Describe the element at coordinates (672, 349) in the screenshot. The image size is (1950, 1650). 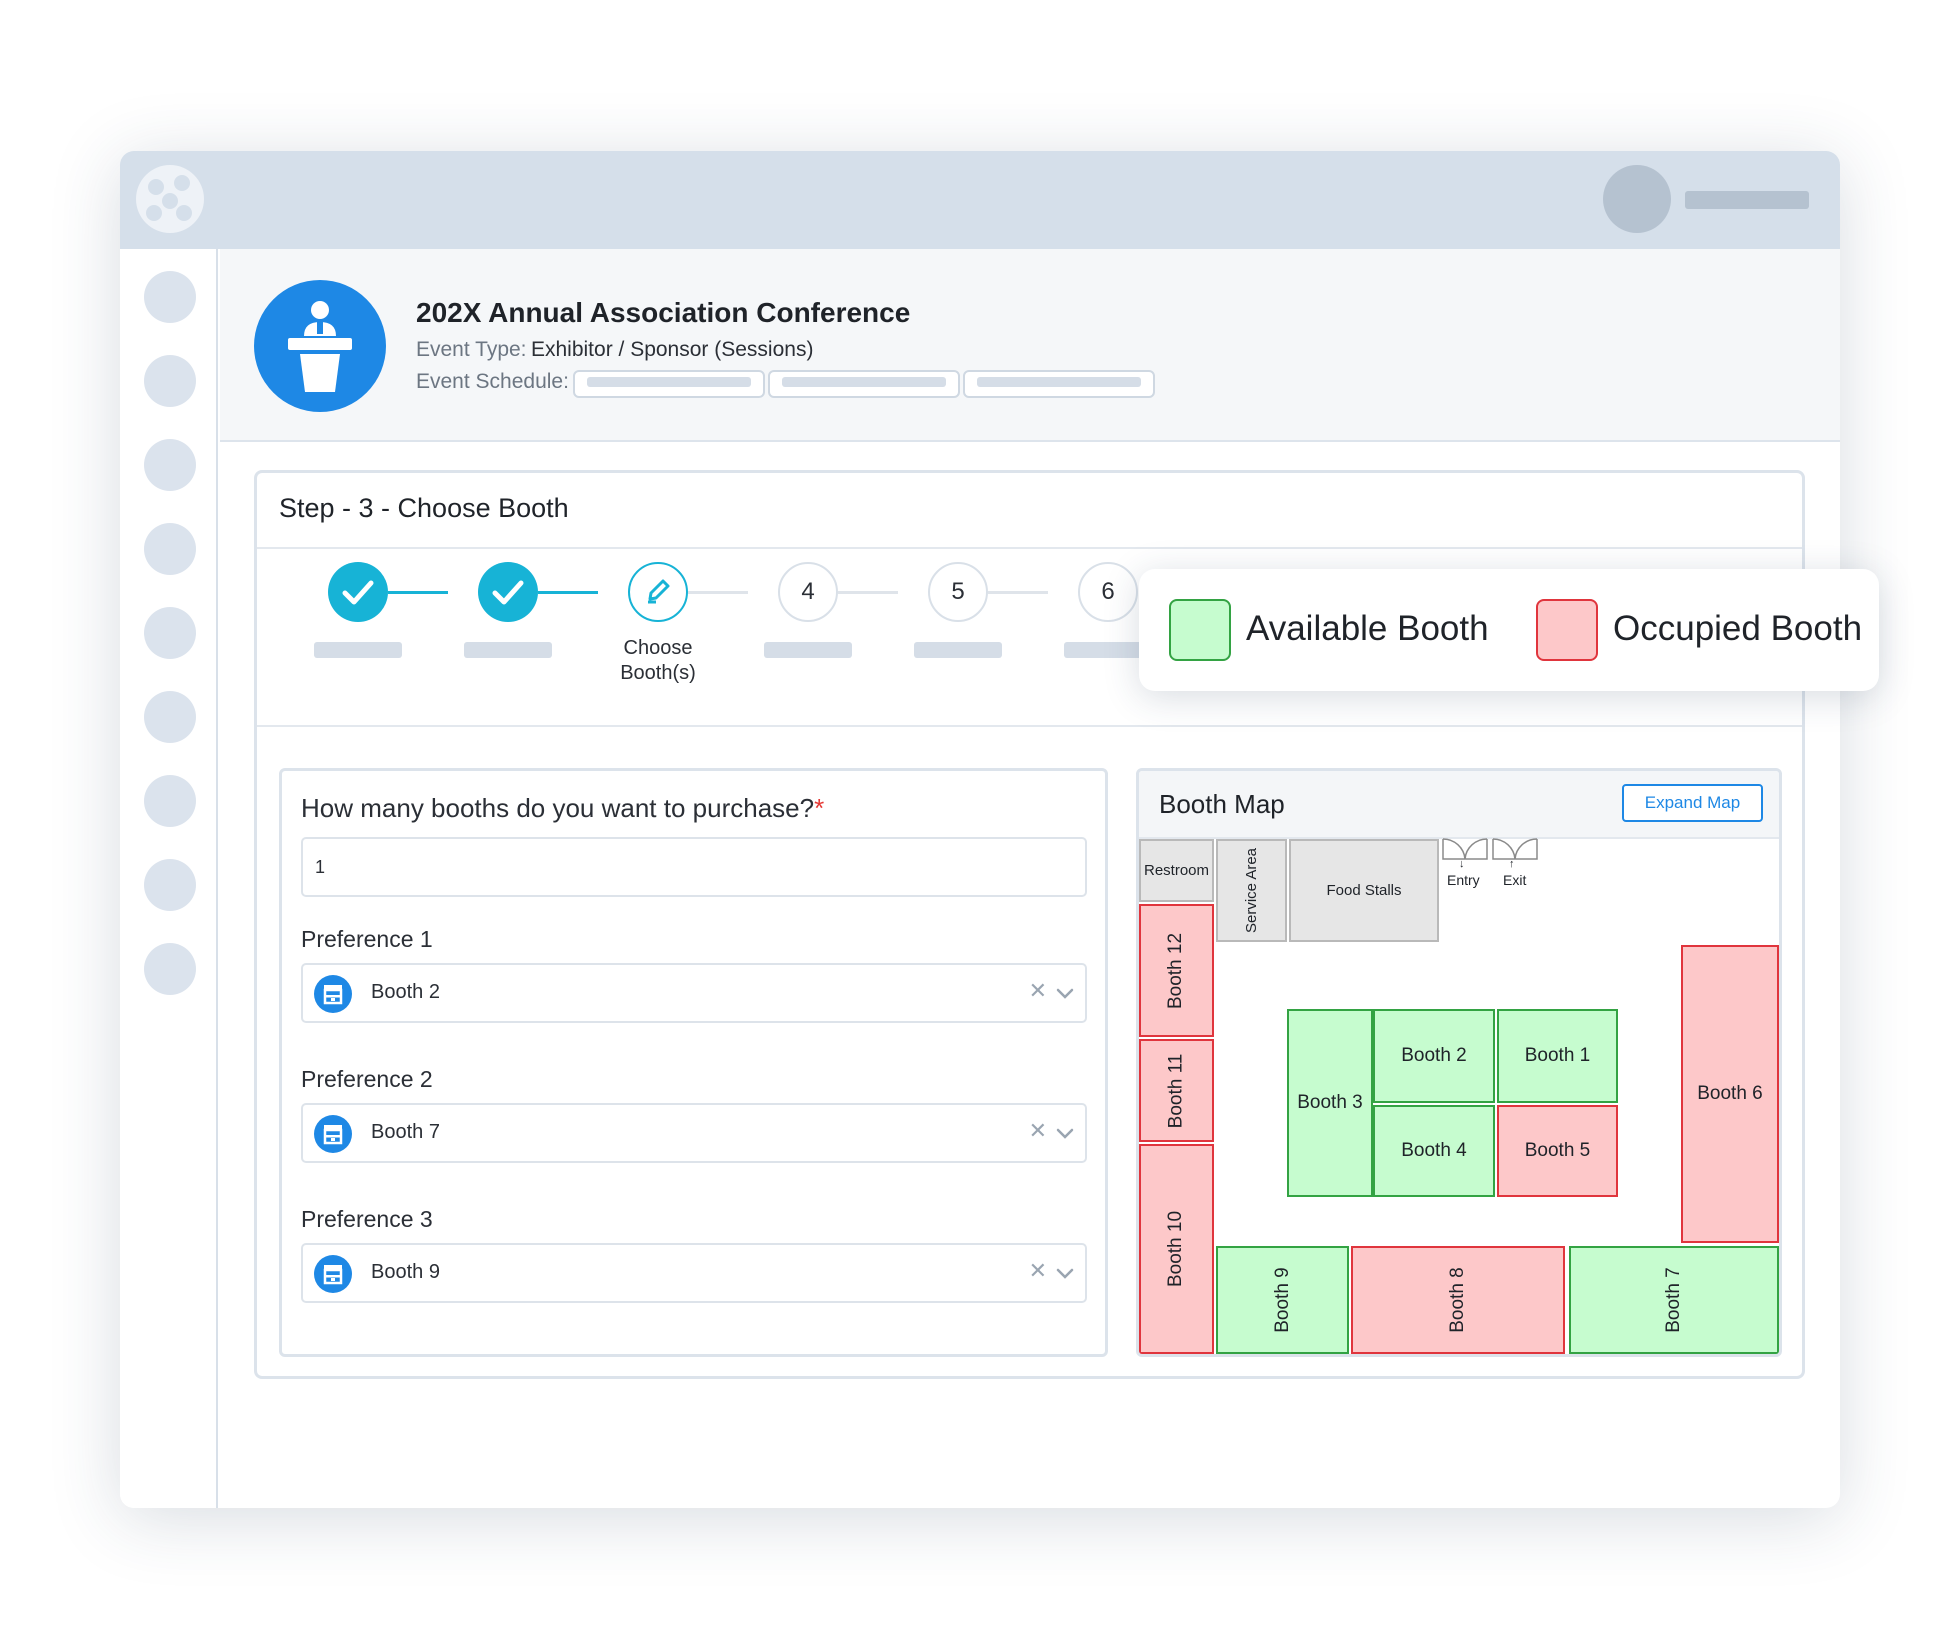
I see `event-type-value: Exhibitor / Sponsor (Sessions)` at that location.